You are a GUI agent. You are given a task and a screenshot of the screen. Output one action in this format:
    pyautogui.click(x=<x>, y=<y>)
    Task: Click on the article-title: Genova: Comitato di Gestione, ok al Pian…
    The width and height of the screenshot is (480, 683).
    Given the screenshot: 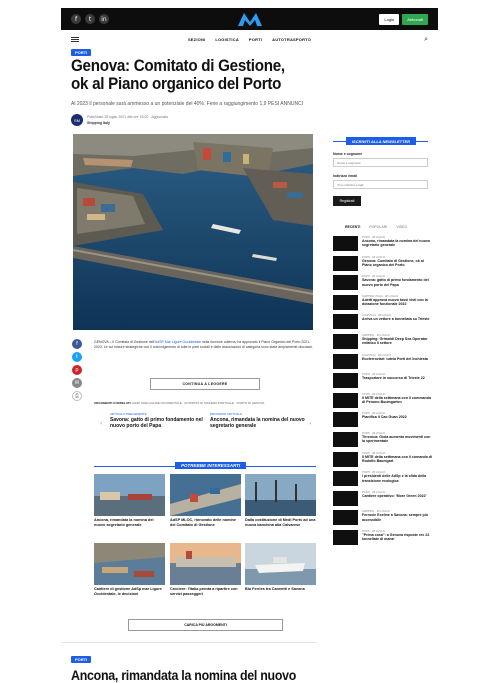 What is the action you would take?
    pyautogui.click(x=178, y=75)
    